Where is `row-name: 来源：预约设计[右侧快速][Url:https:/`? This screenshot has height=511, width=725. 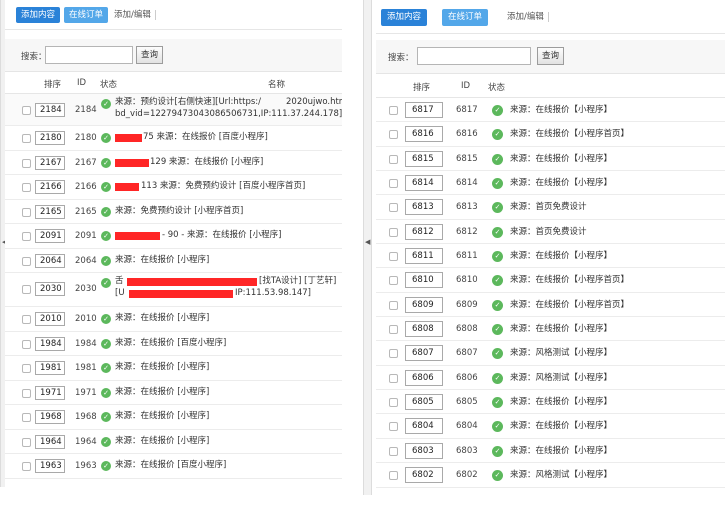
row-name: 来源：预约设计[右侧快速][Url:https:/ is located at coordinates (188, 102).